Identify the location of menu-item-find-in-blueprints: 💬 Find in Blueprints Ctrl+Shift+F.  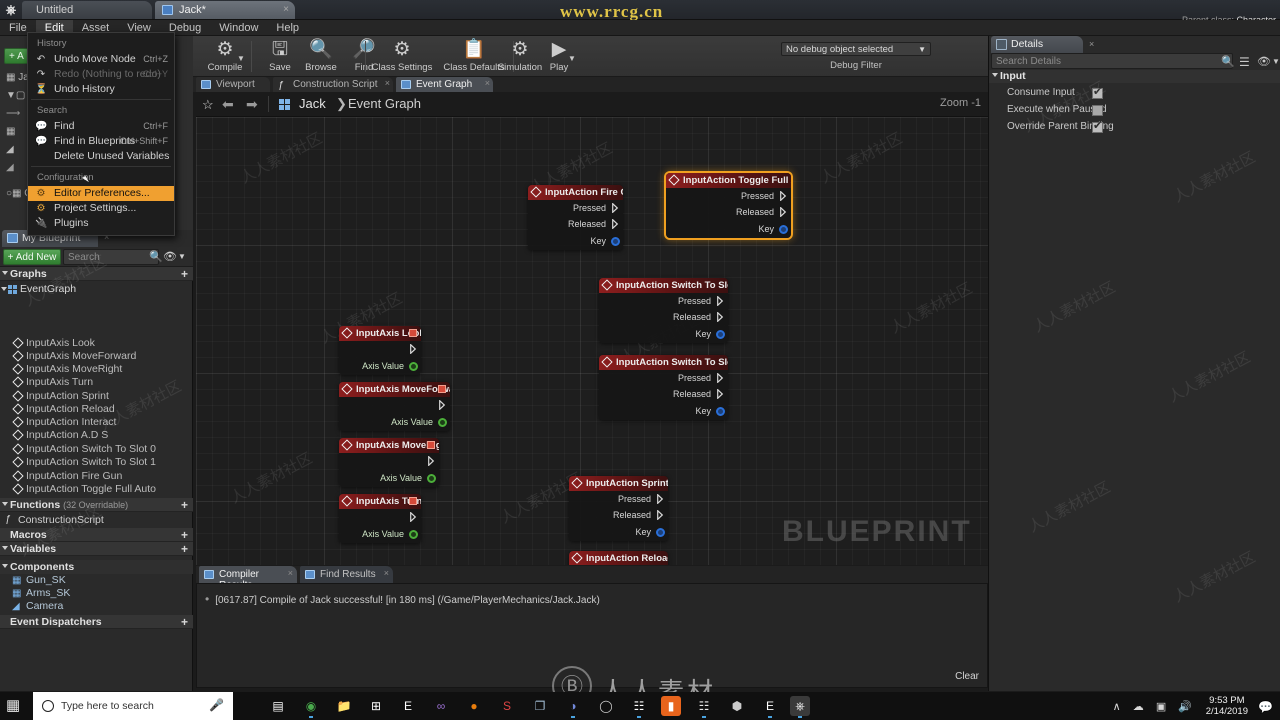
(101, 141).